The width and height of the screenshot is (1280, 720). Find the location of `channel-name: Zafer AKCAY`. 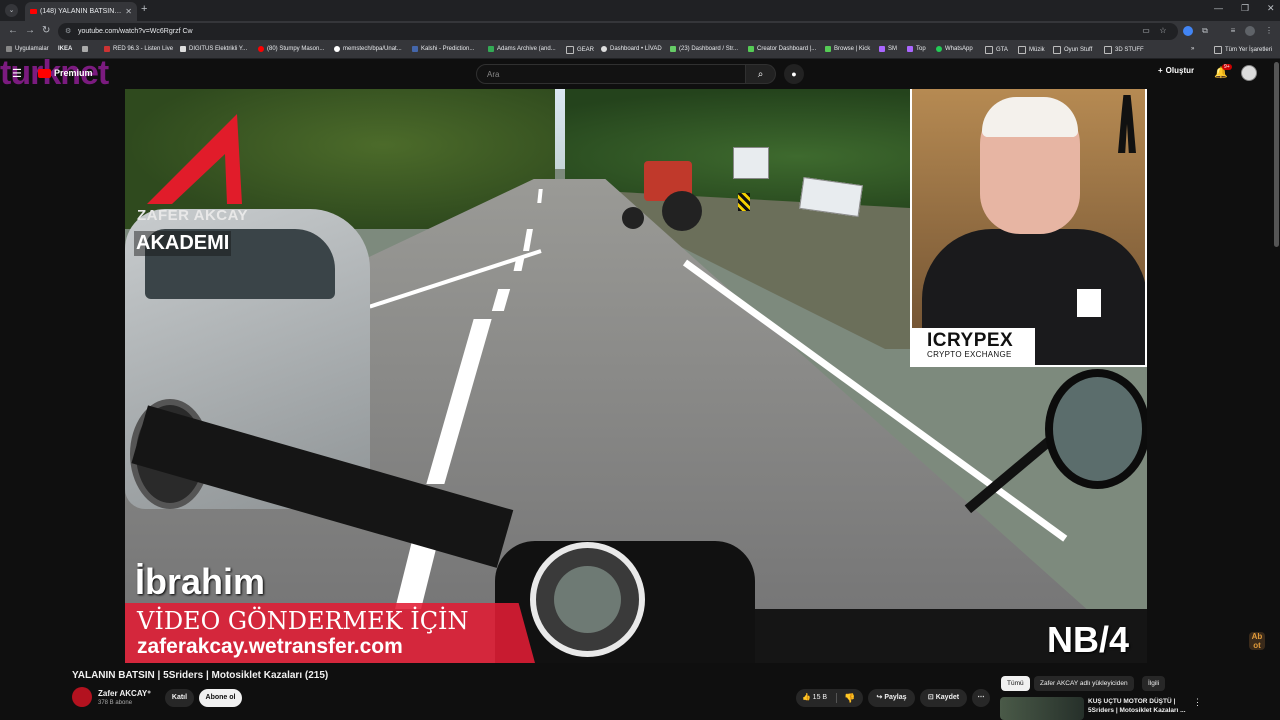

channel-name: Zafer AKCAY is located at coordinates (122, 693).